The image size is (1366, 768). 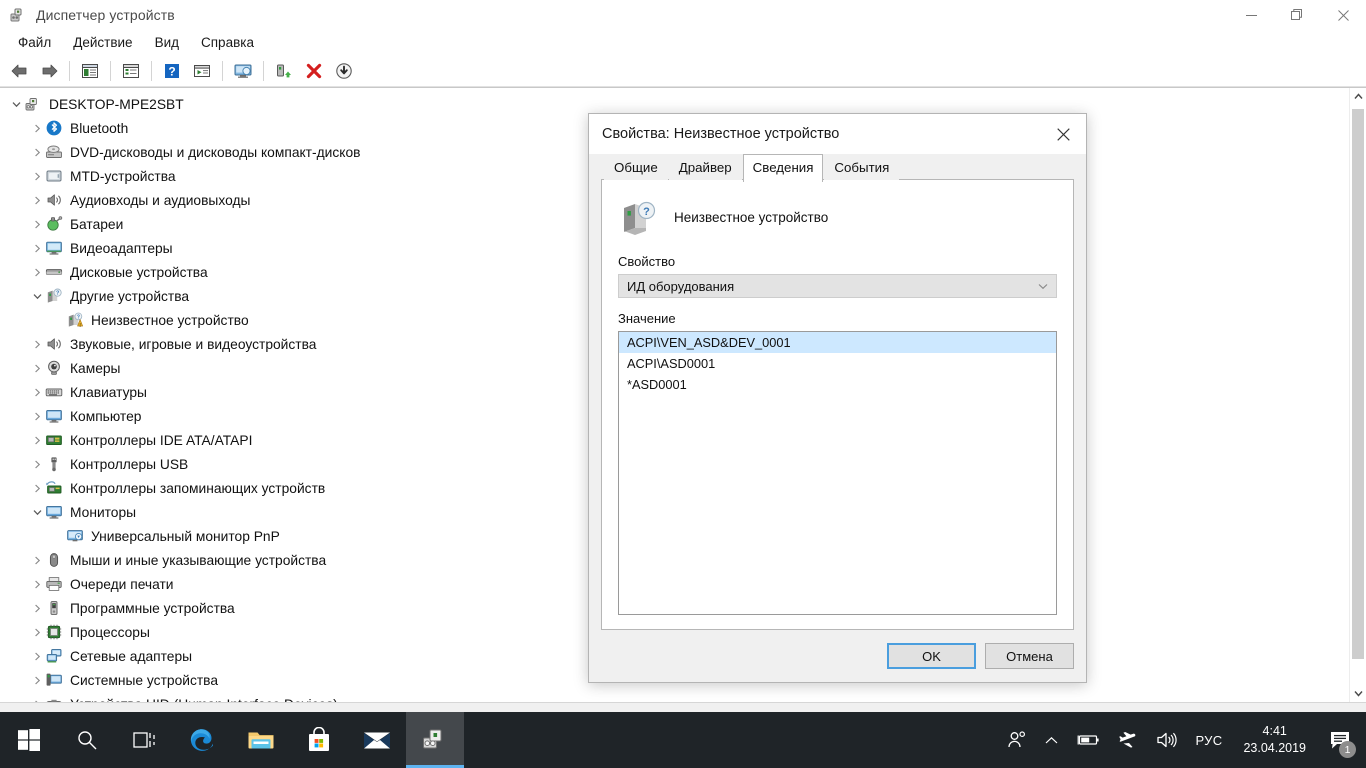 I want to click on menu-help: Справка, so click(x=227, y=42).